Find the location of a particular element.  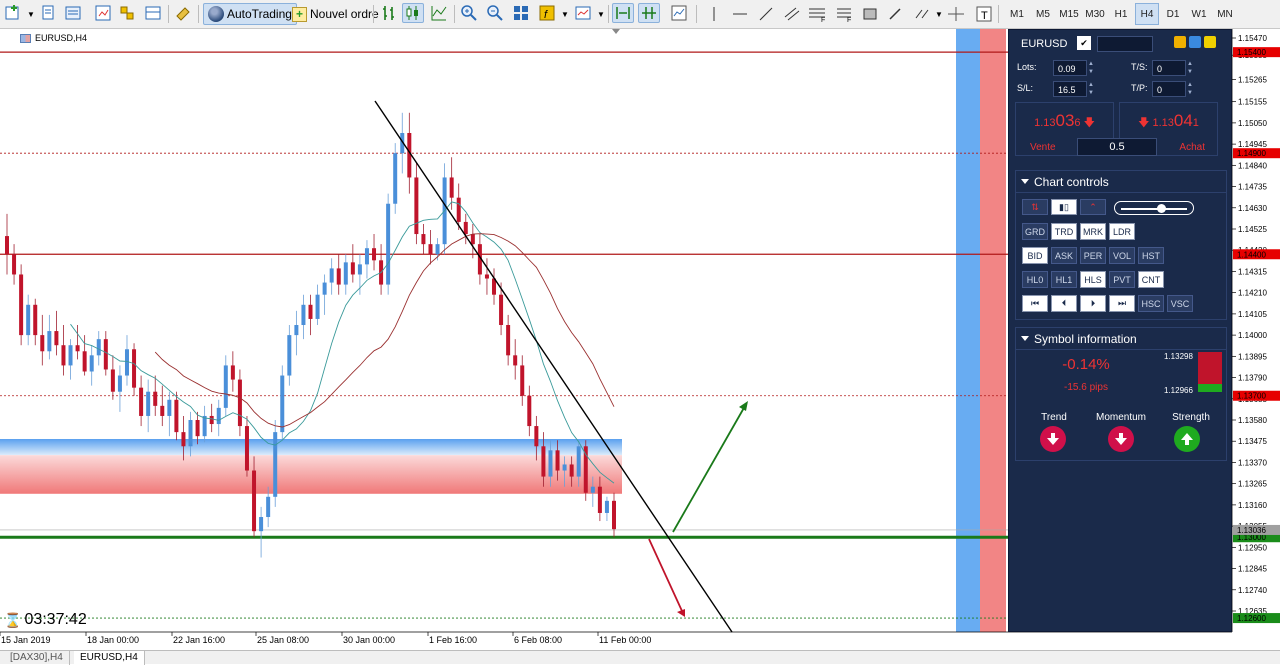

timeframe-h4: H4 is located at coordinates (1147, 14).